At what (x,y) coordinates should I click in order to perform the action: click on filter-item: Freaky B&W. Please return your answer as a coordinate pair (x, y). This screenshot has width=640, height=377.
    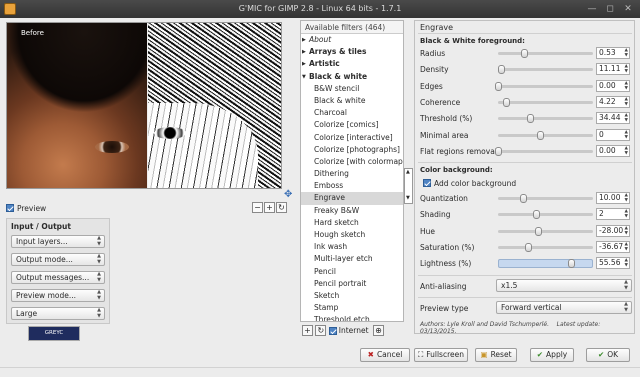
    Looking at the image, I should click on (352, 211).